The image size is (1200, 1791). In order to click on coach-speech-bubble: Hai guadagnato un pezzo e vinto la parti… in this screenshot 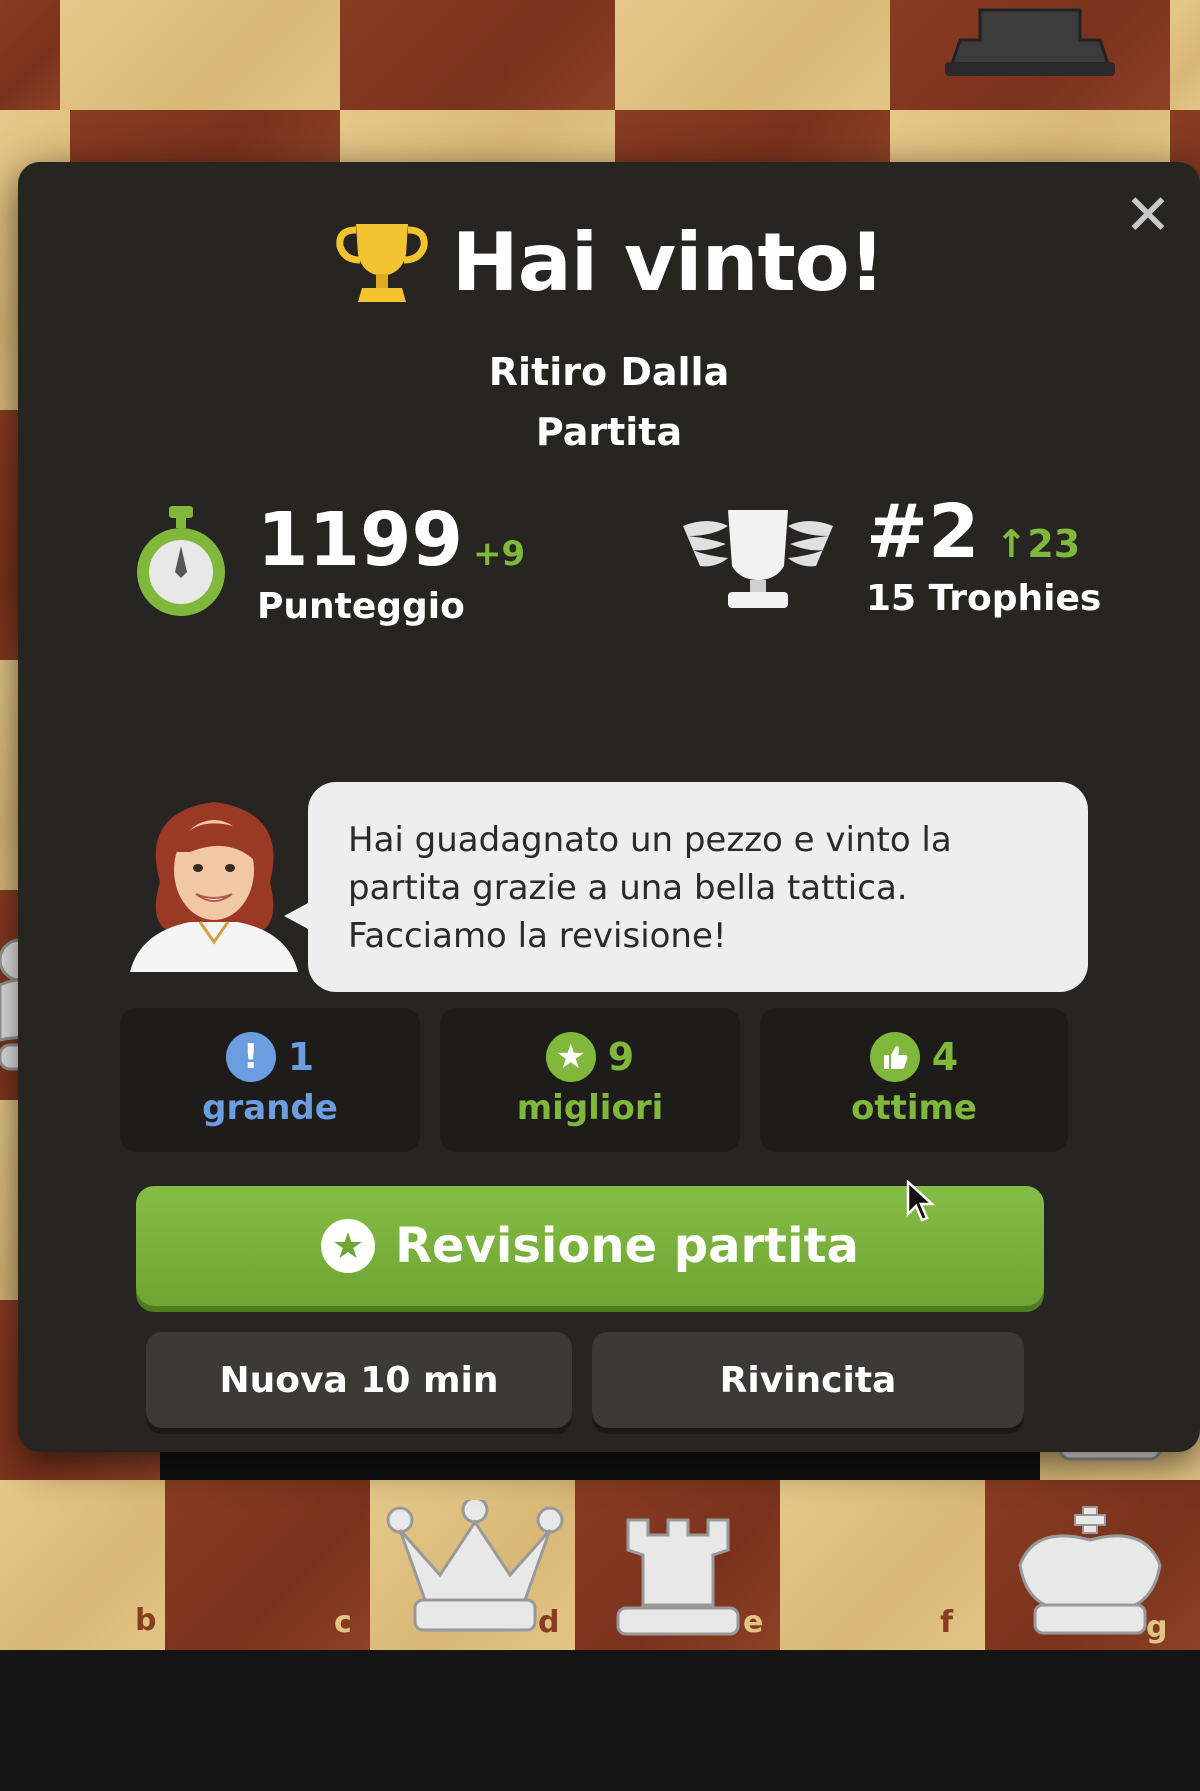, I will do `click(698, 887)`.